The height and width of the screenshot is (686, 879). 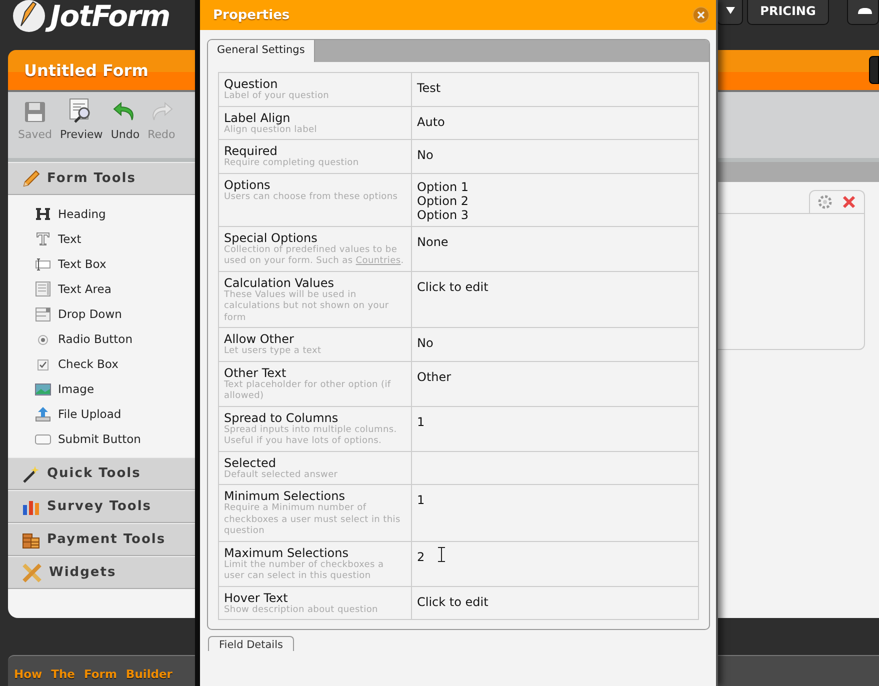 What do you see at coordinates (279, 283) in the screenshot?
I see `property-label: Calculation Values` at bounding box center [279, 283].